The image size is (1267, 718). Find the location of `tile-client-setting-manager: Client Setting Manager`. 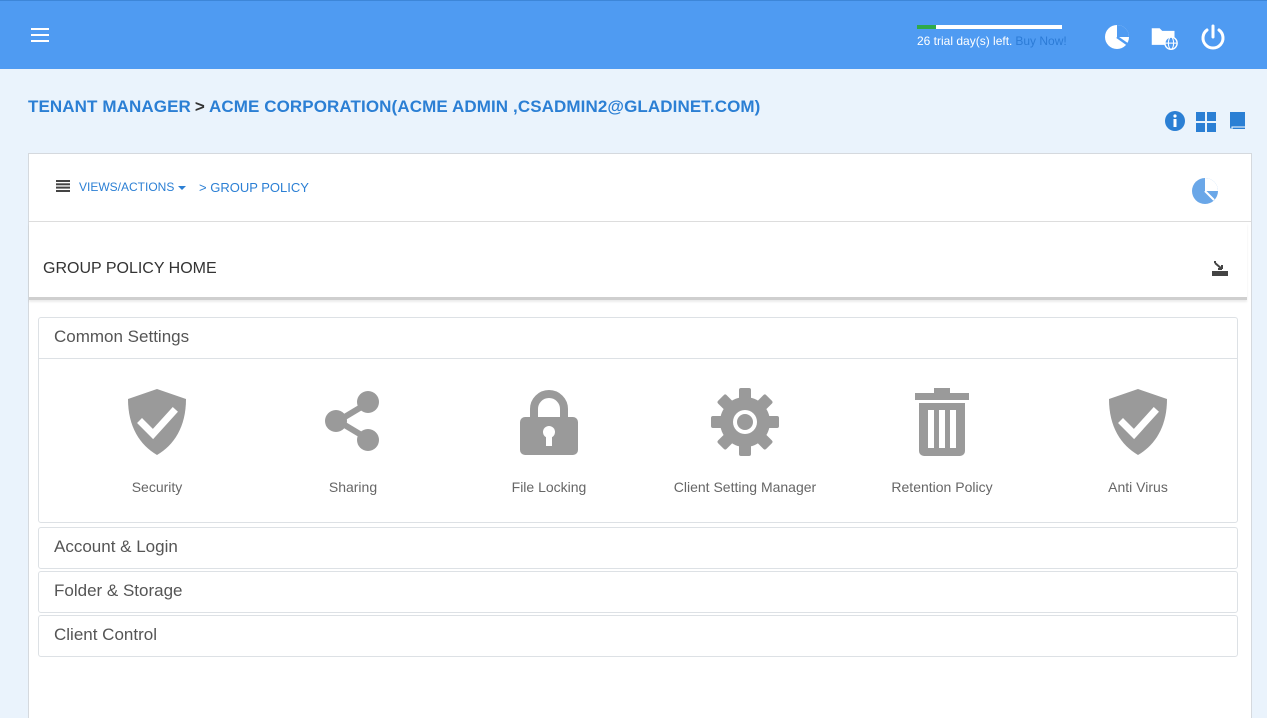

tile-client-setting-manager: Client Setting Manager is located at coordinates (745, 441).